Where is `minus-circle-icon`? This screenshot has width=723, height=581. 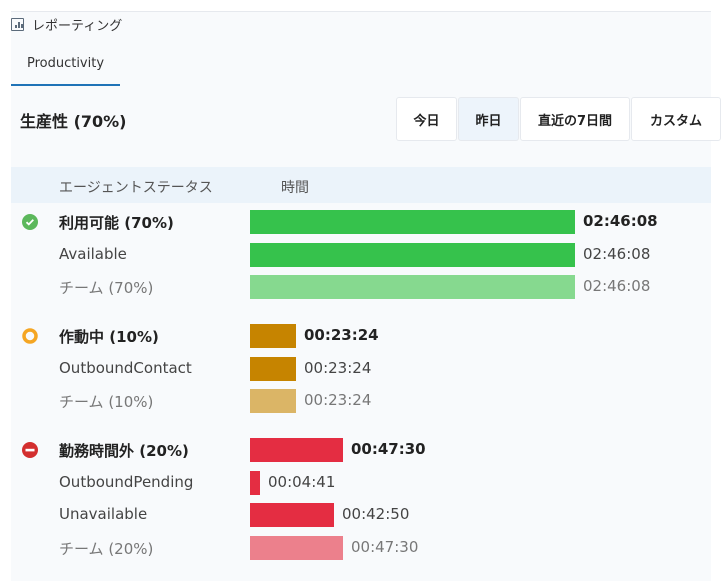 minus-circle-icon is located at coordinates (30, 450).